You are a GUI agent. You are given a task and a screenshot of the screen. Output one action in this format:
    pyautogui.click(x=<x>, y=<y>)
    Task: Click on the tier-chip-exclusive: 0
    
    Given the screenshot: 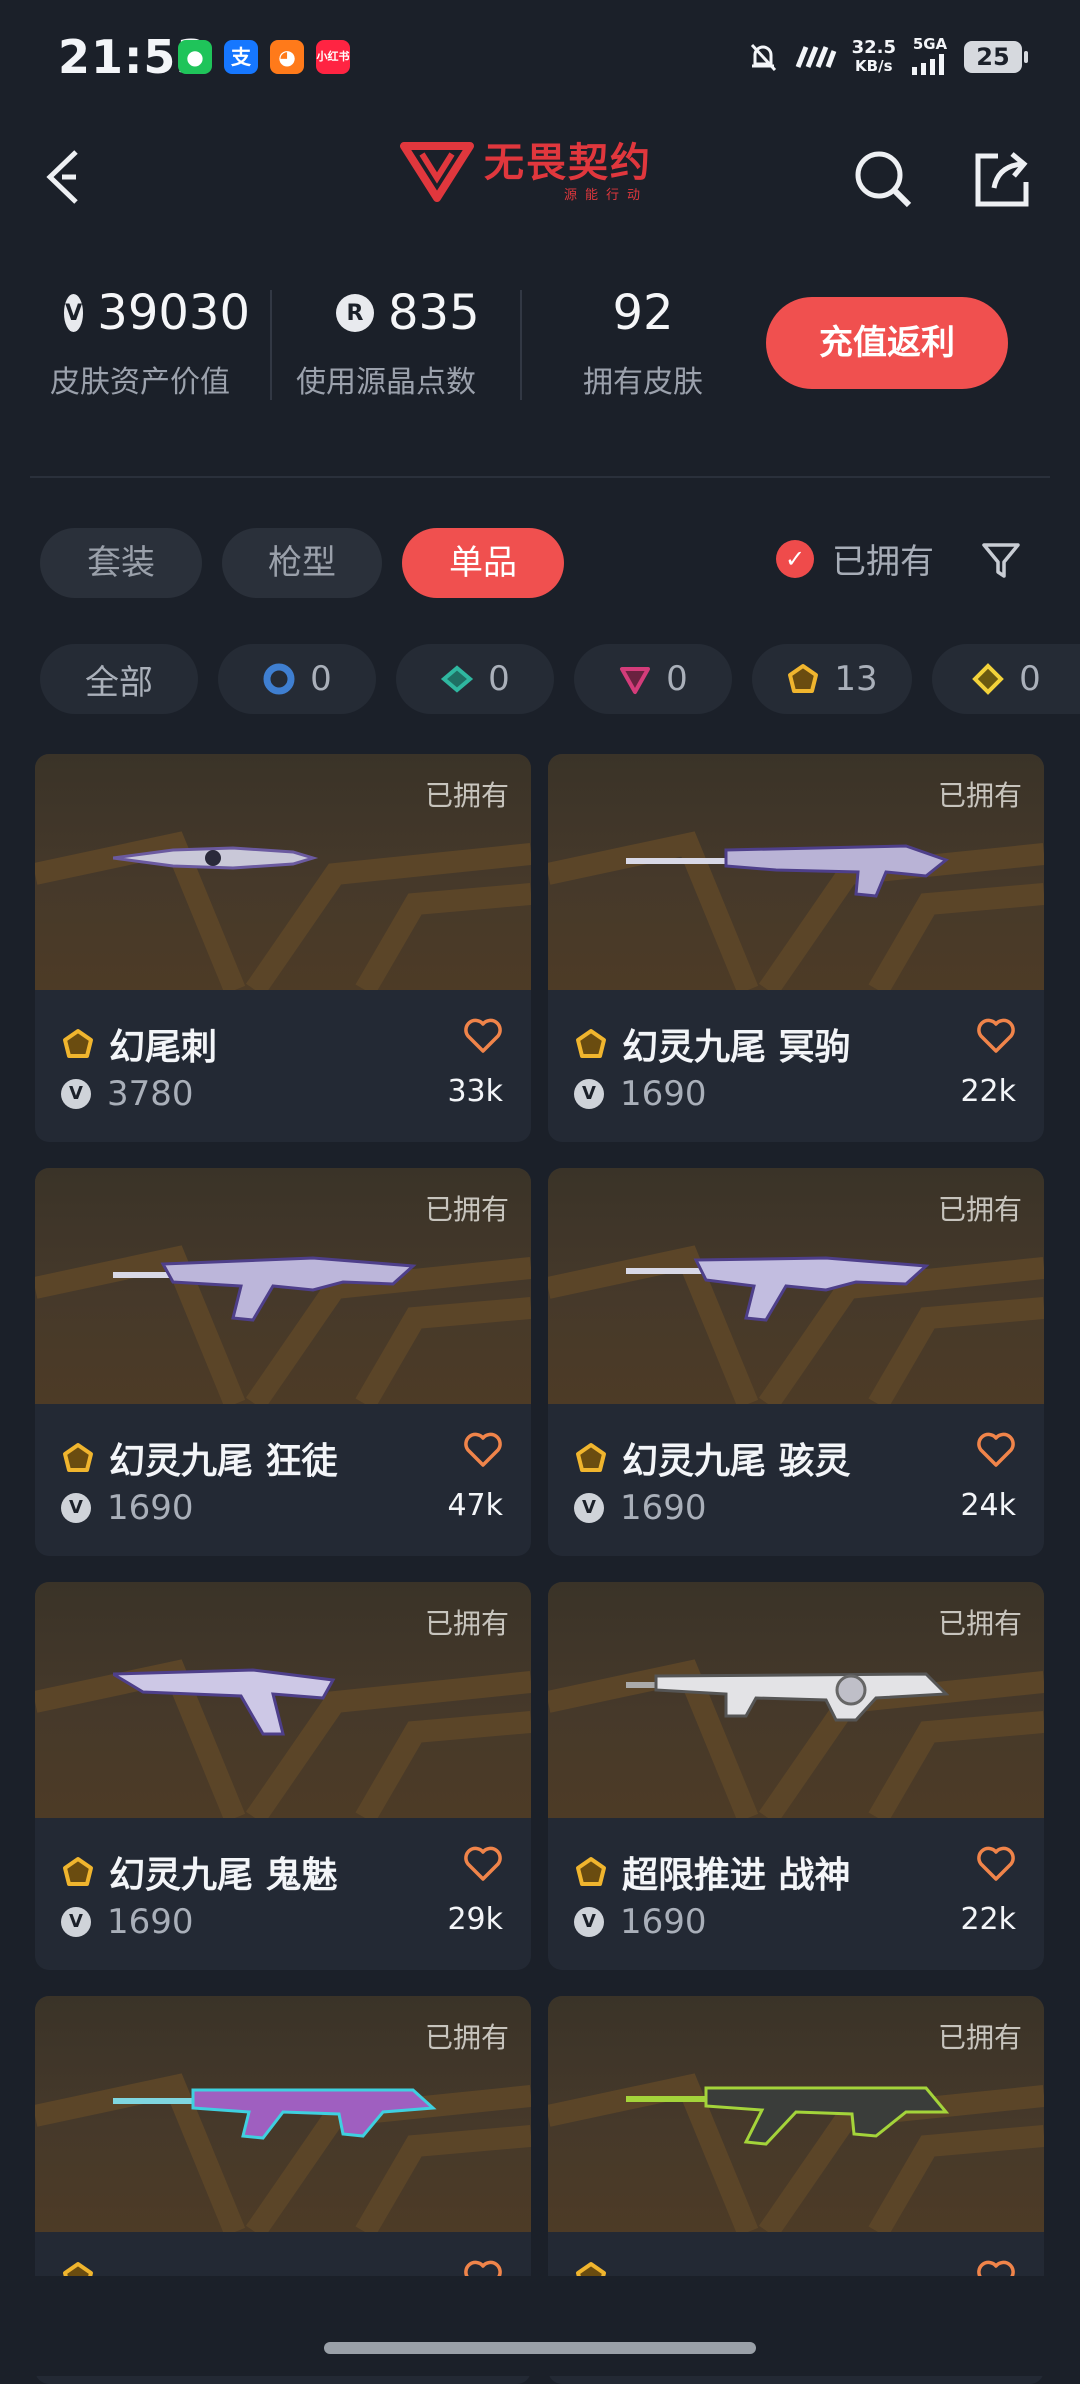 What is the action you would take?
    pyautogui.click(x=1006, y=679)
    